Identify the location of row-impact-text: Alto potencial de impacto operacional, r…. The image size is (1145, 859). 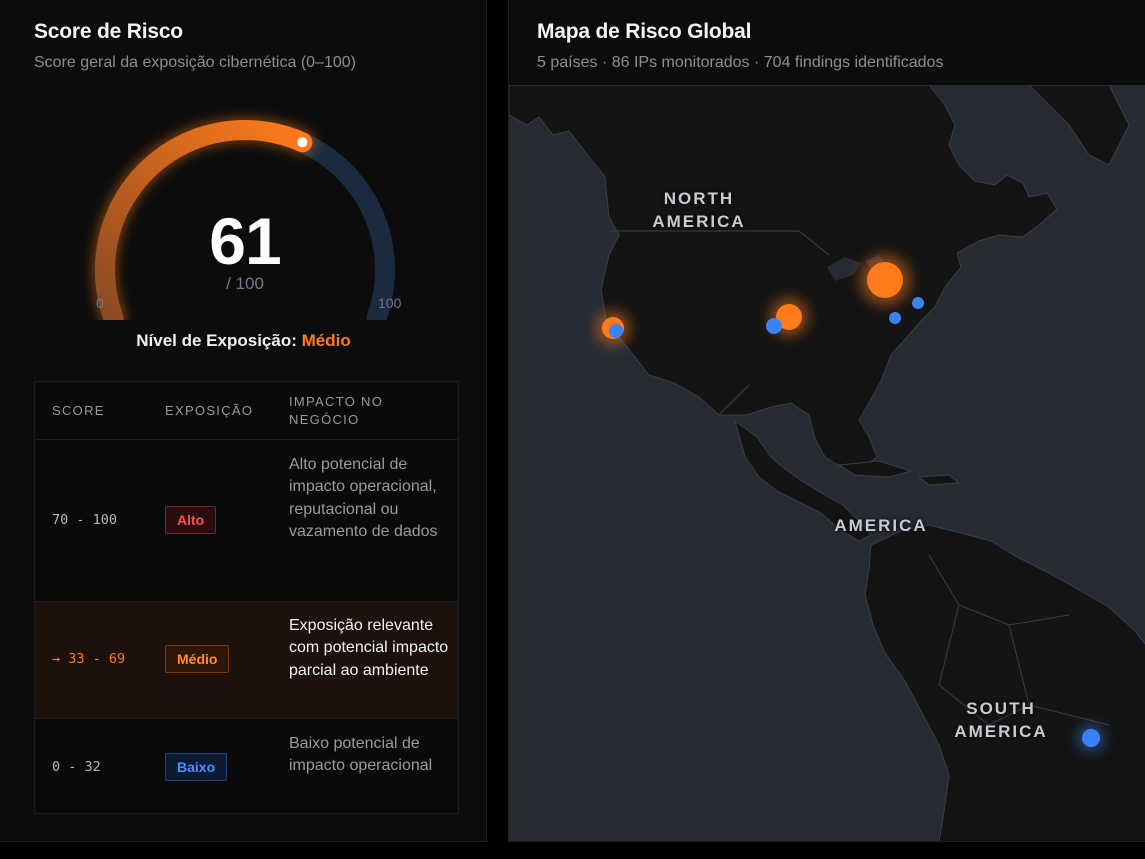
(363, 498).